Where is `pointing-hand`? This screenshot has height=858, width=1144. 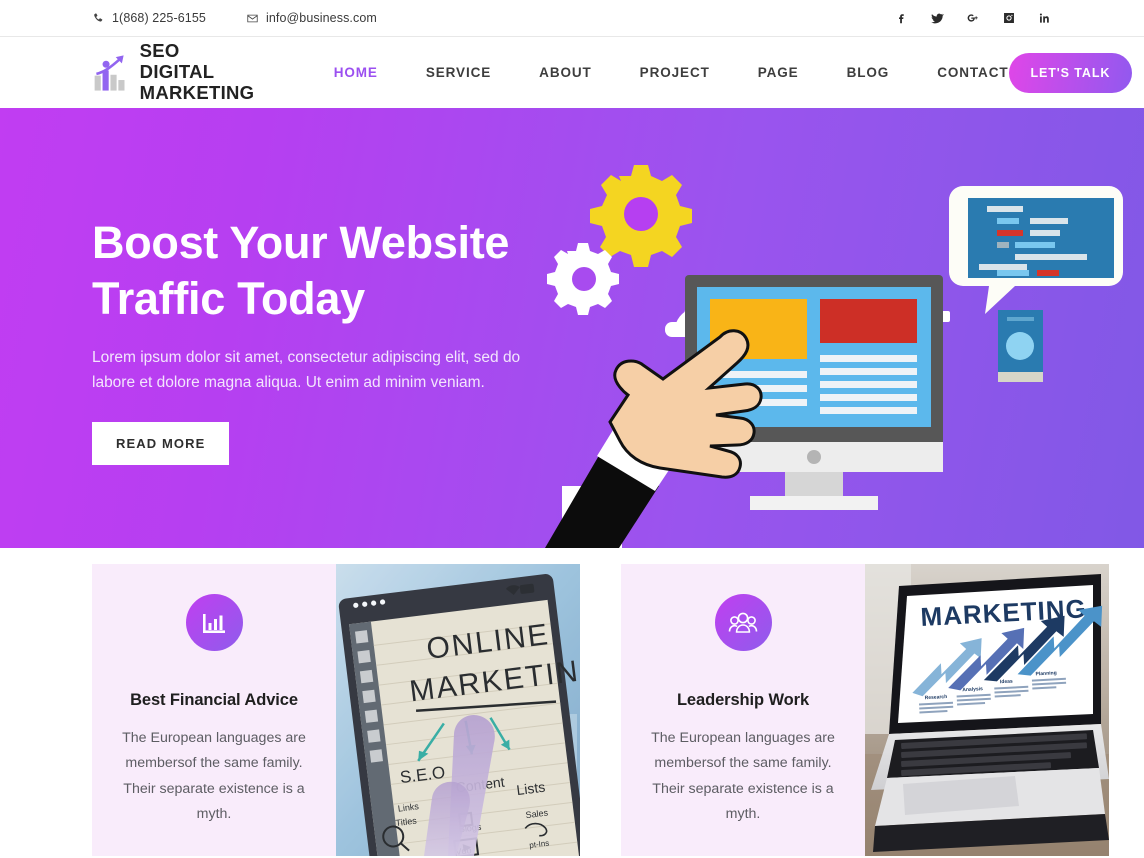
pointing-hand is located at coordinates (654, 438).